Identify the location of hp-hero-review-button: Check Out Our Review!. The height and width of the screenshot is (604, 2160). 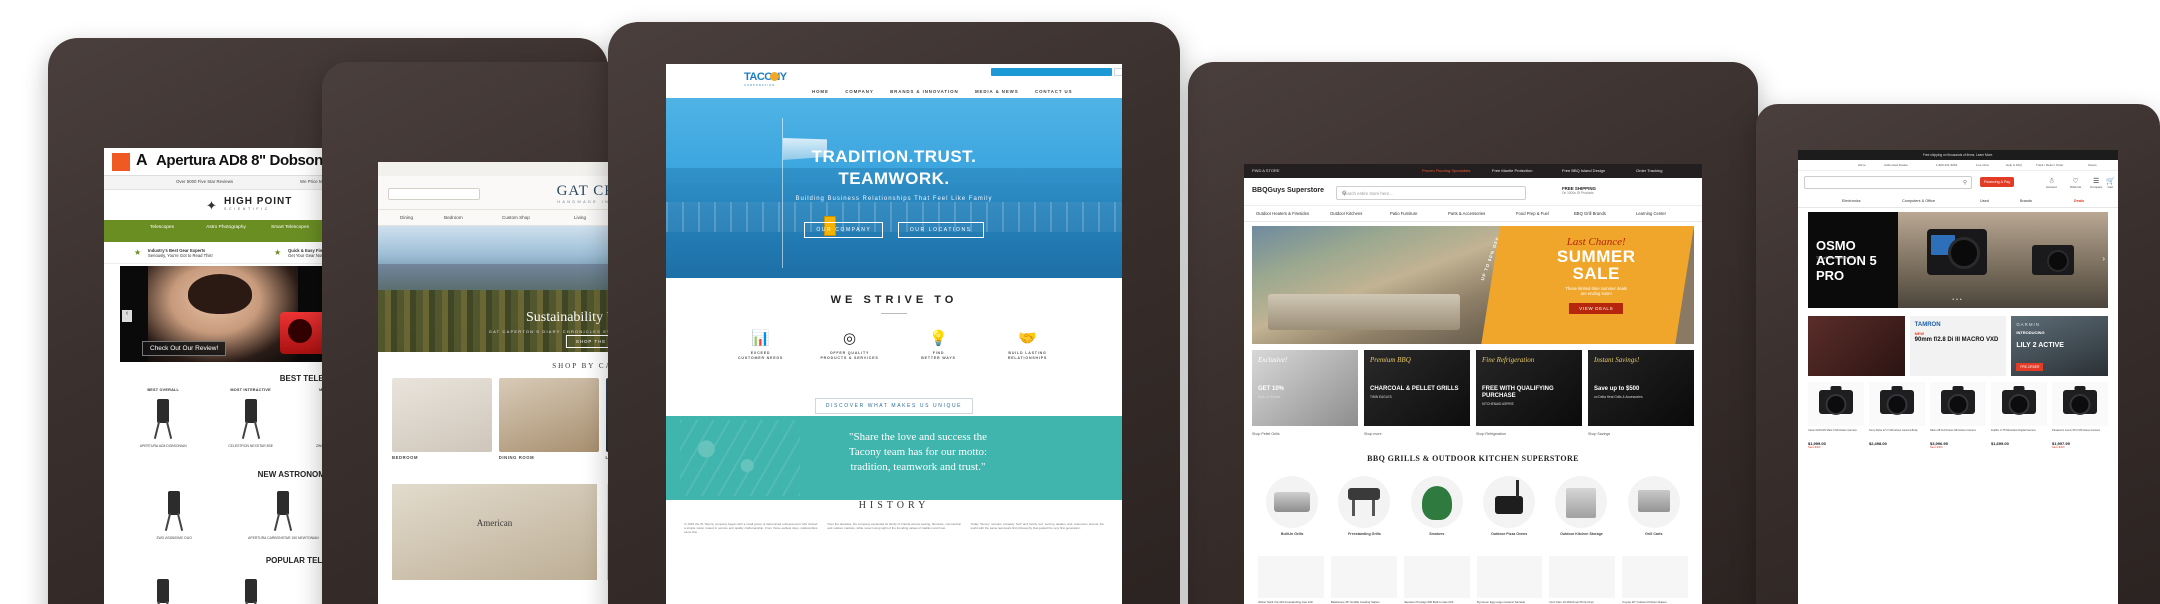
(184, 348).